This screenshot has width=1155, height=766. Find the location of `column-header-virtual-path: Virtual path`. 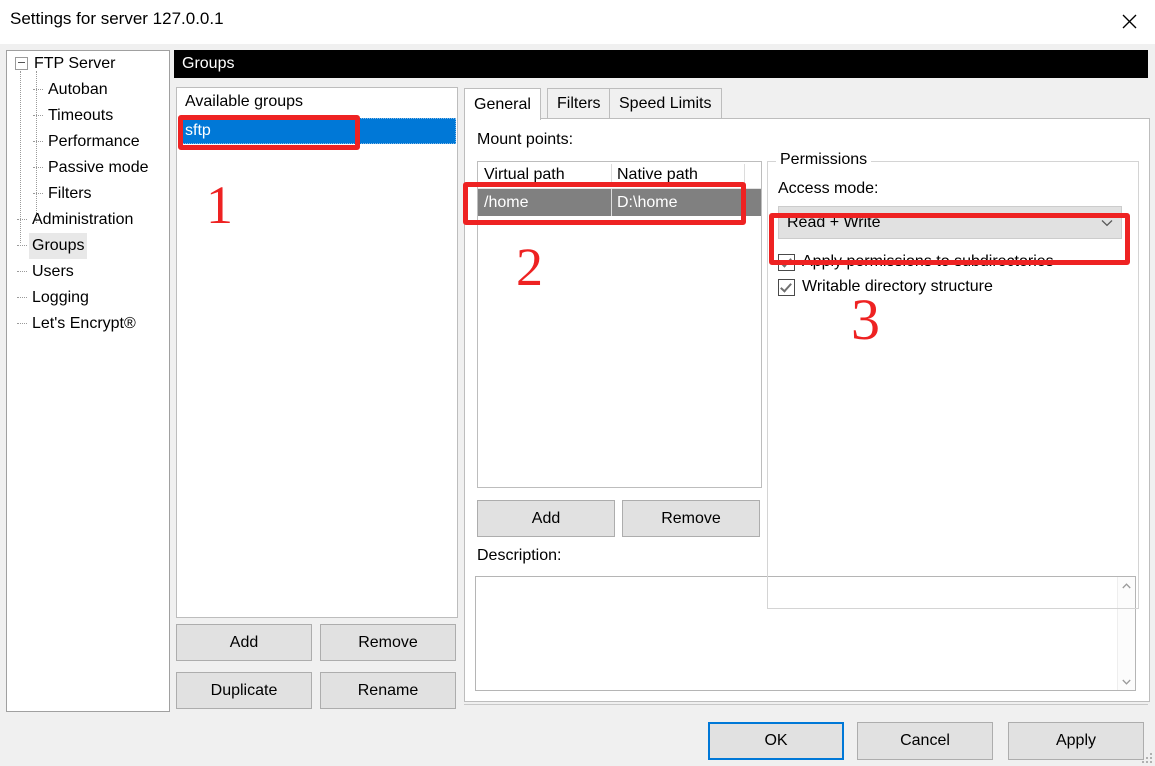

column-header-virtual-path: Virtual path is located at coordinates (524, 174).